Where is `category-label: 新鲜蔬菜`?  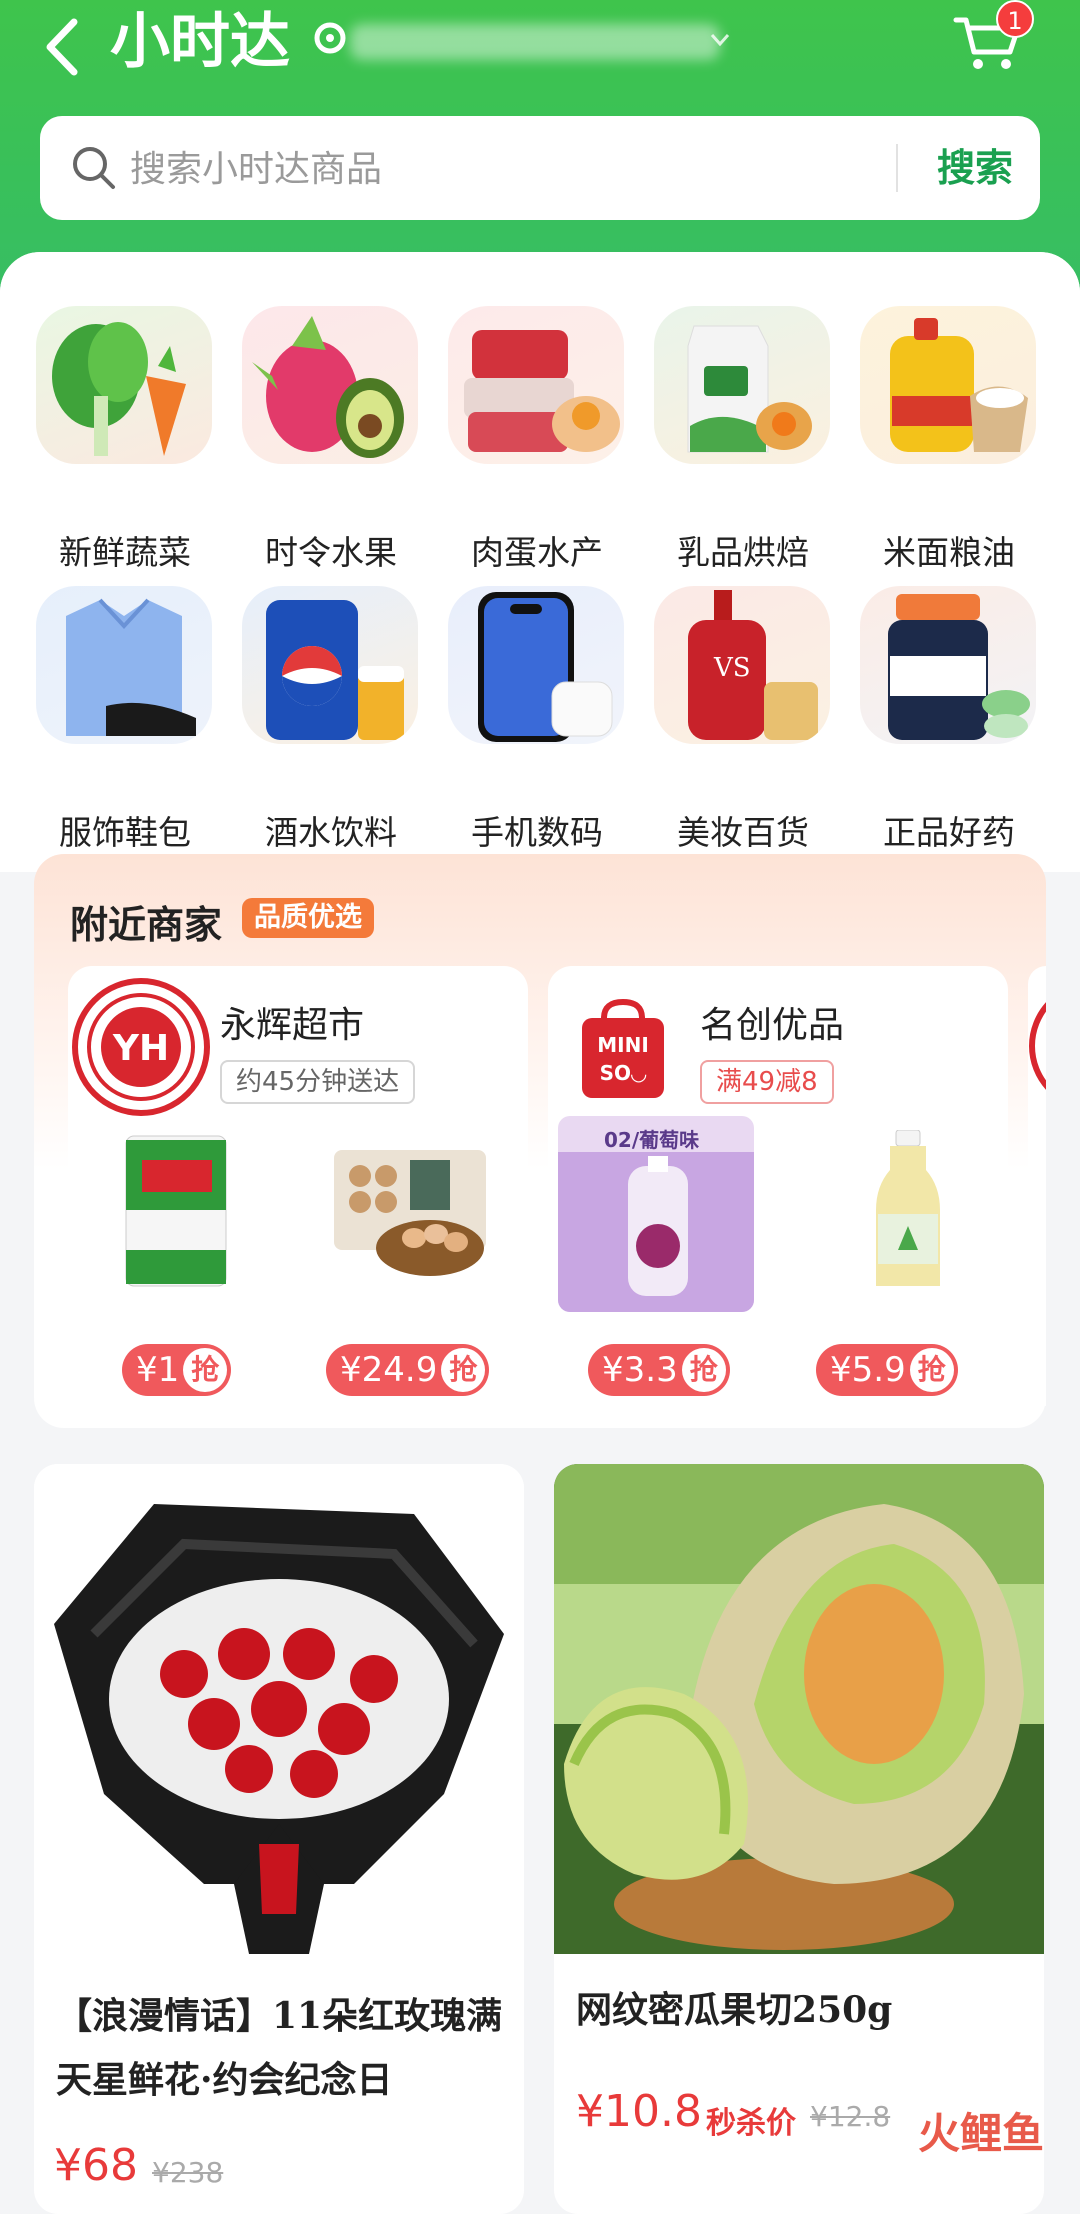
category-label: 新鲜蔬菜 is located at coordinates (125, 552).